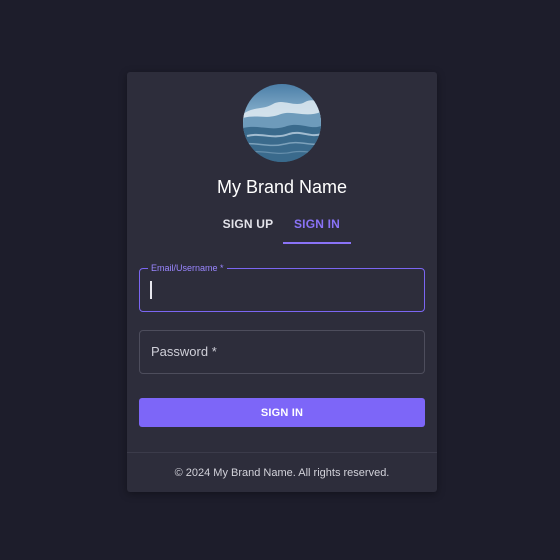 Image resolution: width=560 pixels, height=560 pixels. Describe the element at coordinates (282, 187) in the screenshot. I see `brand-name: My Brand Name` at that location.